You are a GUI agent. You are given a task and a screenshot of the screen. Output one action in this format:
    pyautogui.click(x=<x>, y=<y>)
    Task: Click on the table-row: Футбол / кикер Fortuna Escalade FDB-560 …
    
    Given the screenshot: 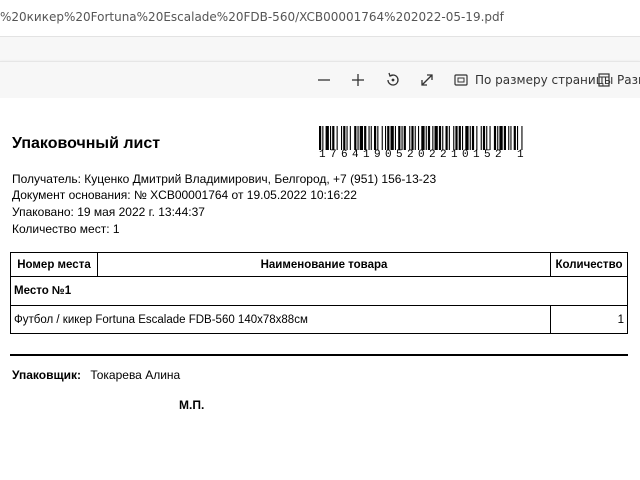 What is the action you would take?
    pyautogui.click(x=319, y=319)
    